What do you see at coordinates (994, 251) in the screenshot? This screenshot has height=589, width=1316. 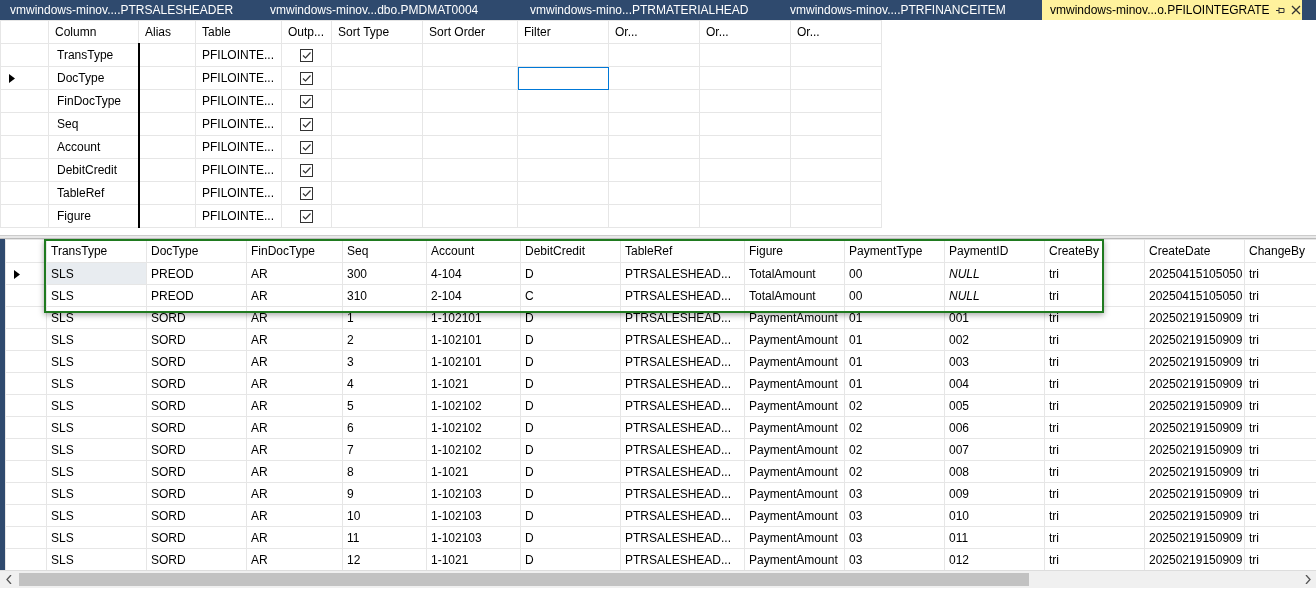 I see `column-header: PaymentID` at bounding box center [994, 251].